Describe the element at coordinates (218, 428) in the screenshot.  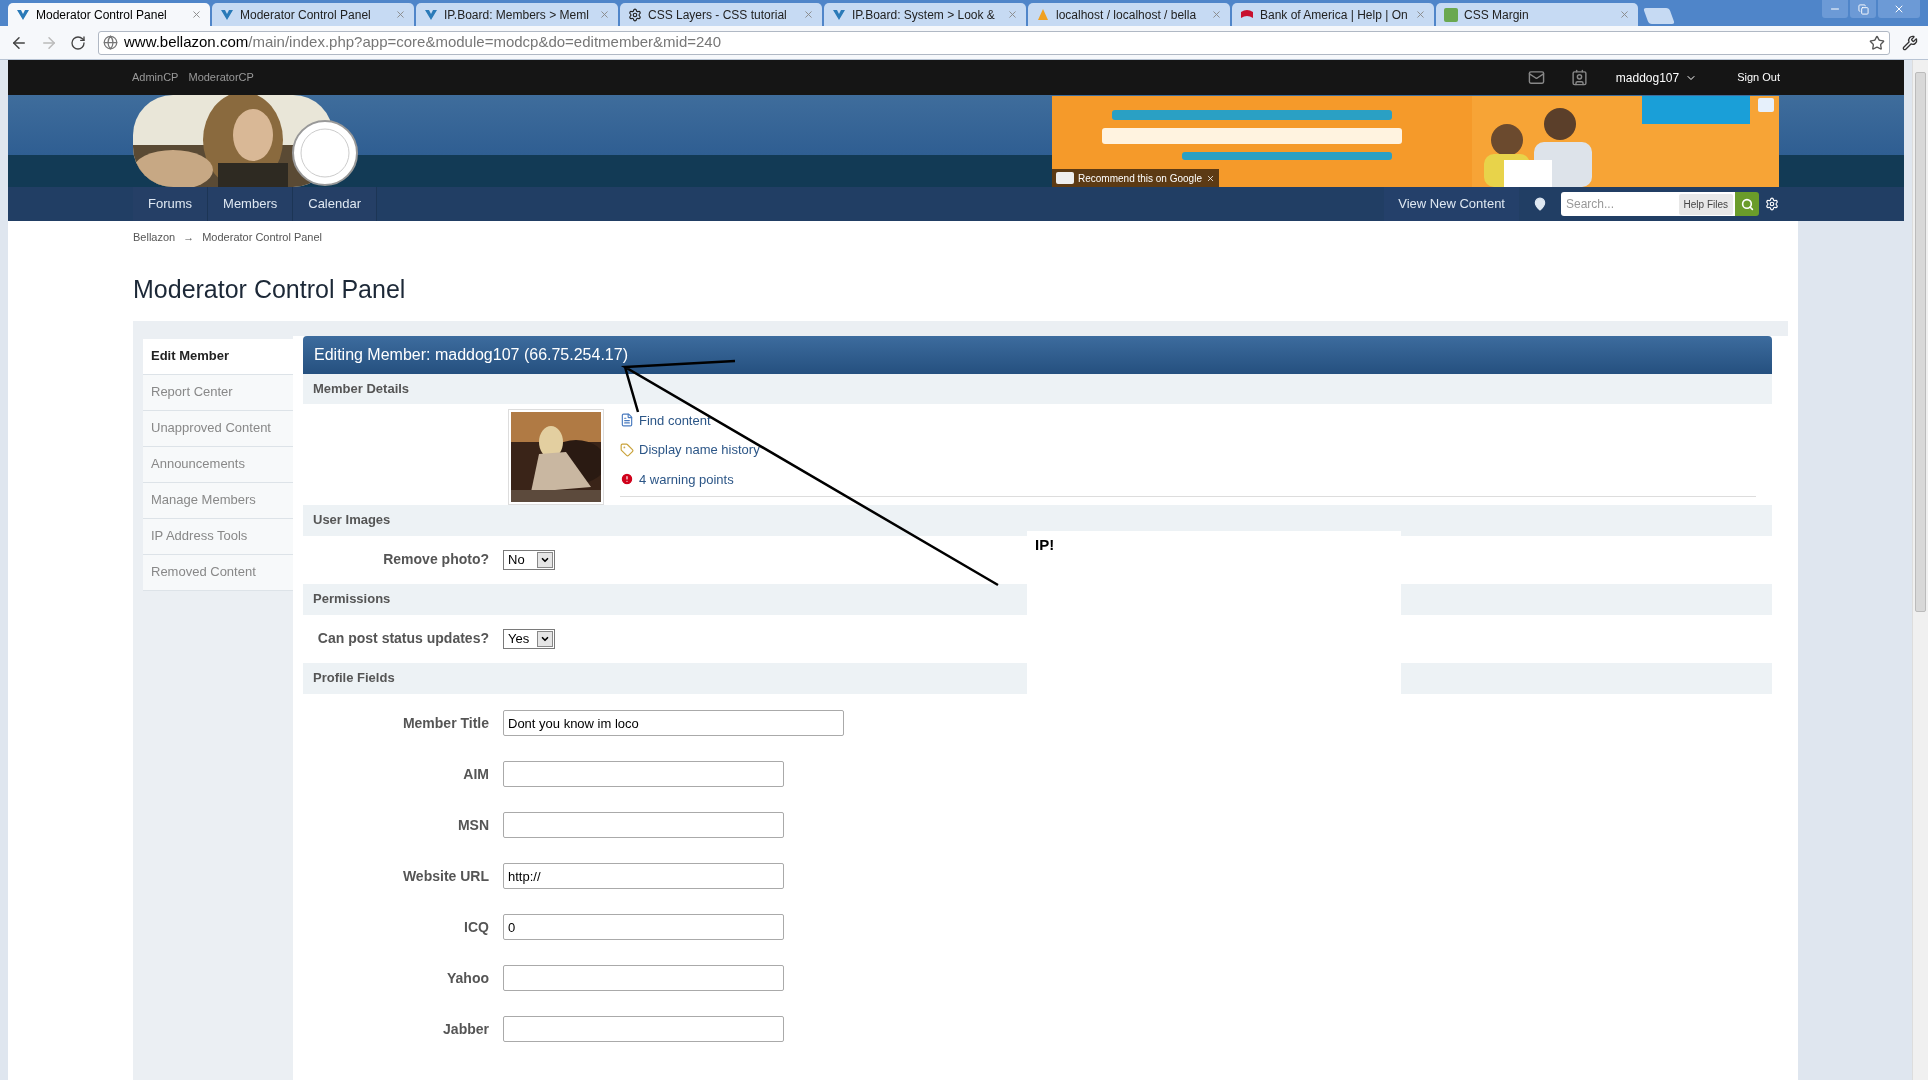
I see `sidebar-item: Unapproved Content` at that location.